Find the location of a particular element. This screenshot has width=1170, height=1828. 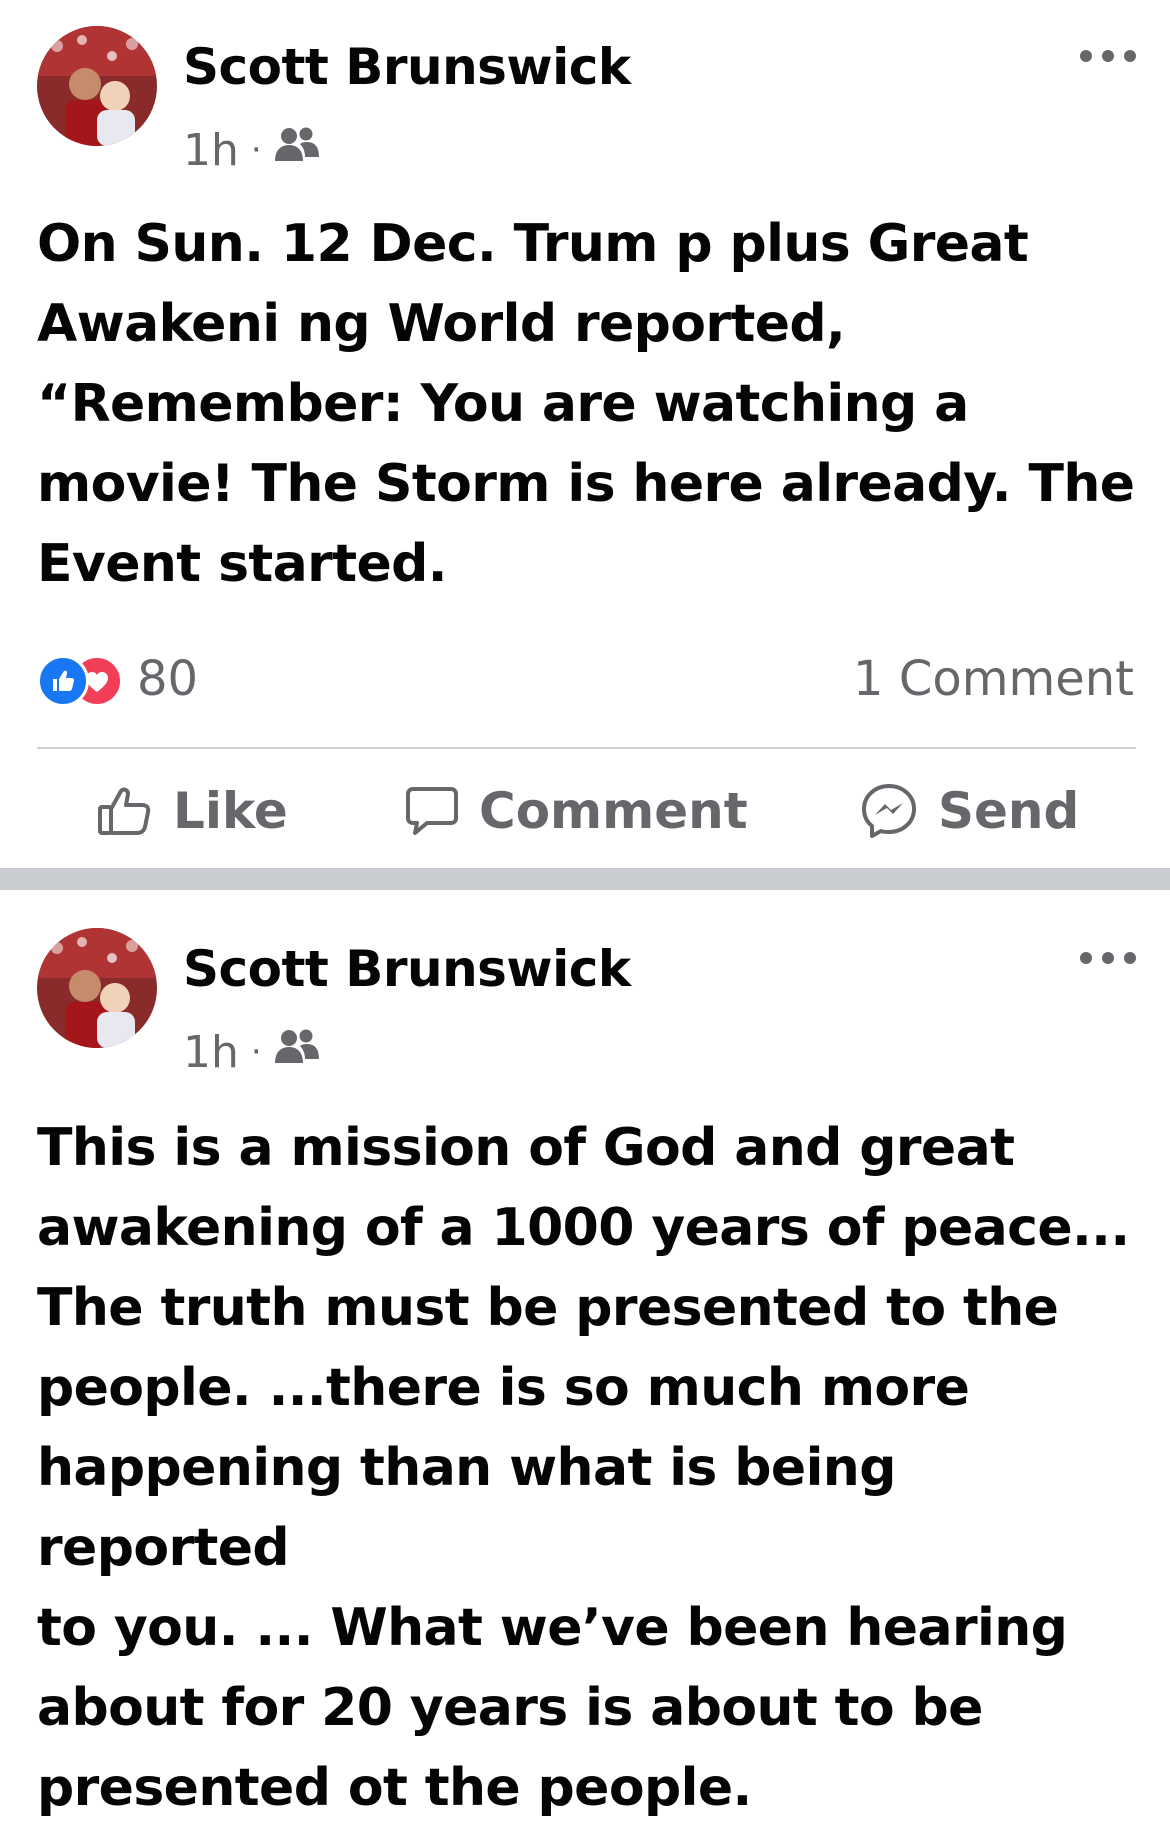

comment-button: Comment is located at coordinates (576, 811).